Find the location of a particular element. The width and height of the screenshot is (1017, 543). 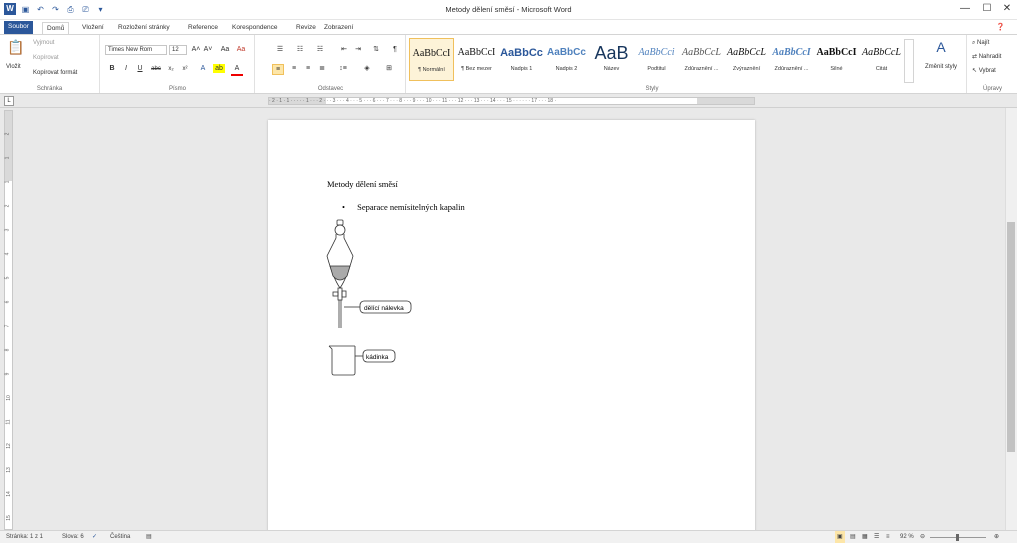

tab-view: Zobrazení is located at coordinates (338, 28).